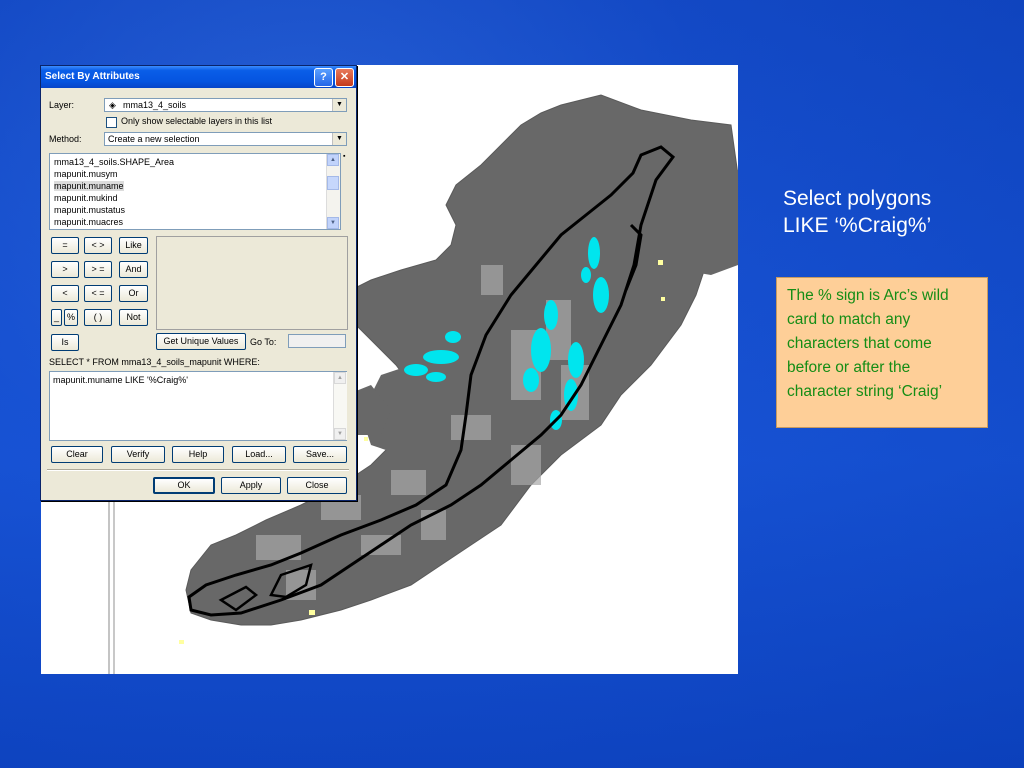 This screenshot has height=768, width=1024. I want to click on slide-heading: Select polygons LIKE ‘%Craig%’, so click(893, 212).